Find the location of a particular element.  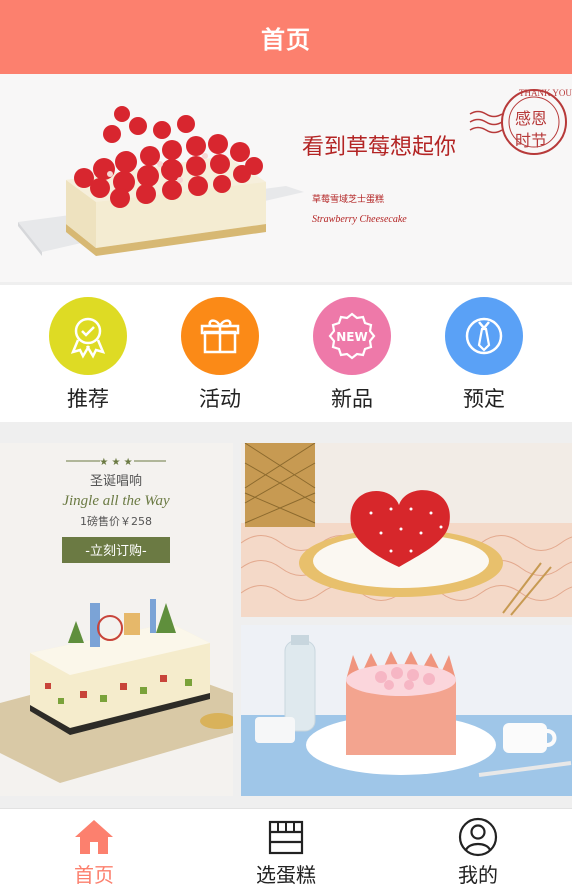

new-badge-icon: NEW is located at coordinates (352, 336).